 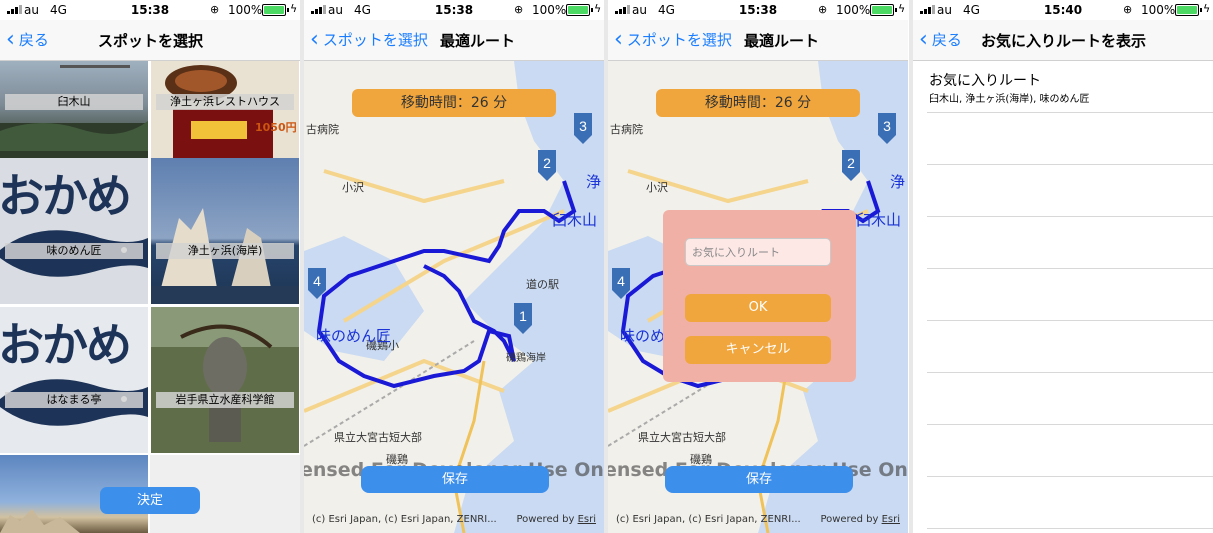 I want to click on nav-bar: ‹ 戻る スポットを選択, so click(x=150, y=40).